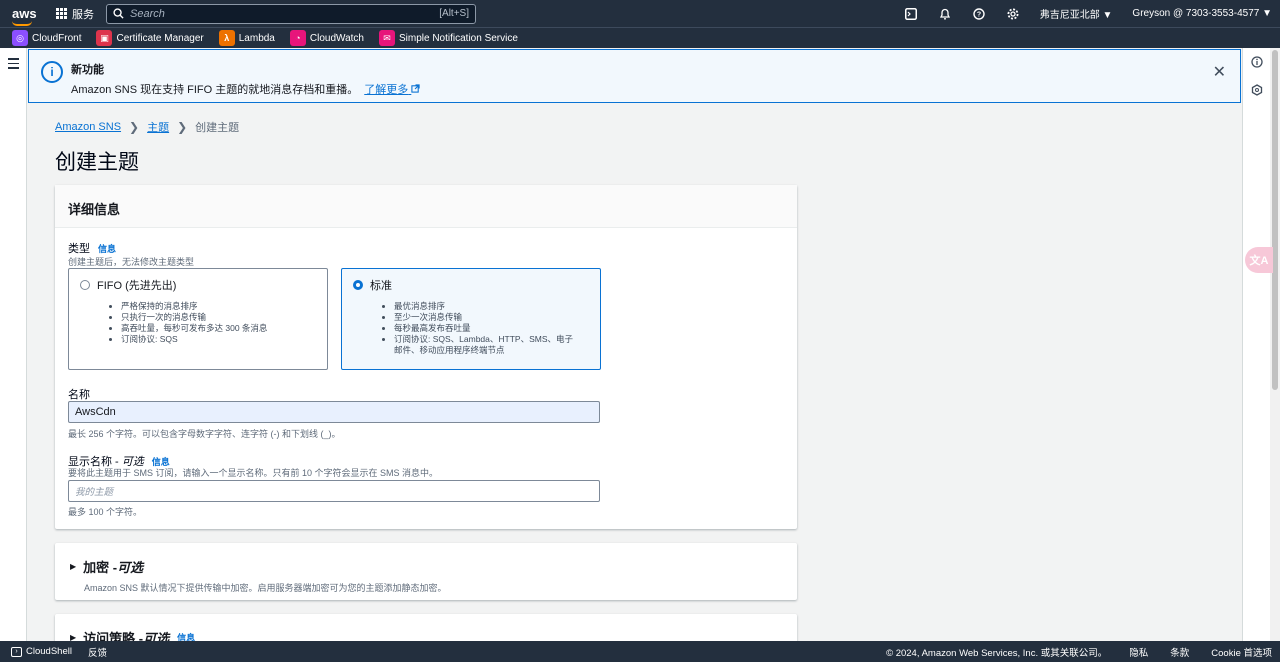  I want to click on feedback-link: 反馈, so click(97, 652).